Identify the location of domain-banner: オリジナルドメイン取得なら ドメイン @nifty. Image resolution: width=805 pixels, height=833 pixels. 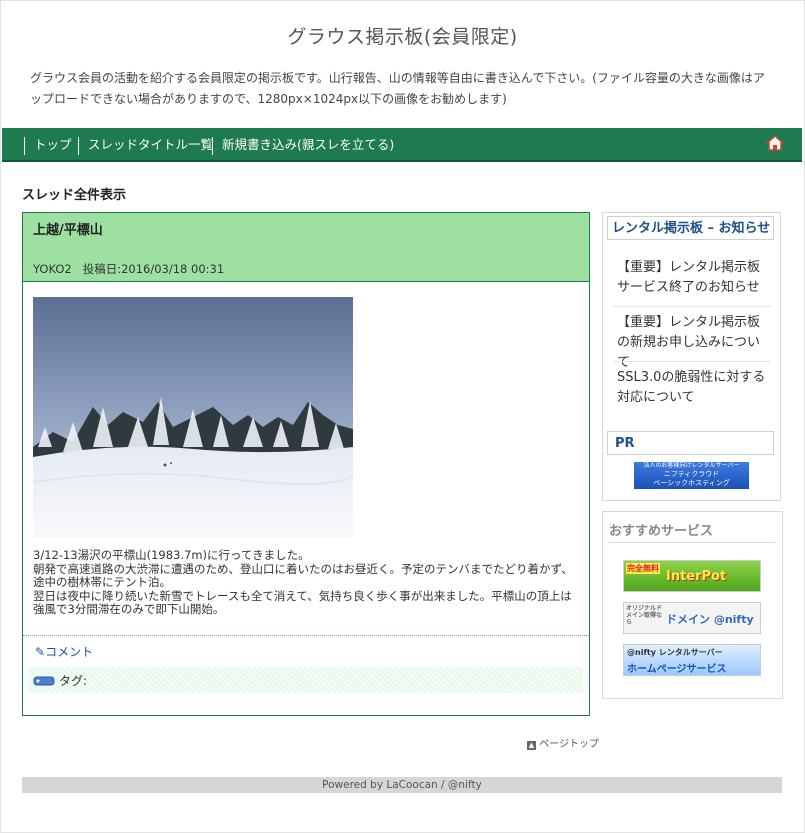
(692, 618).